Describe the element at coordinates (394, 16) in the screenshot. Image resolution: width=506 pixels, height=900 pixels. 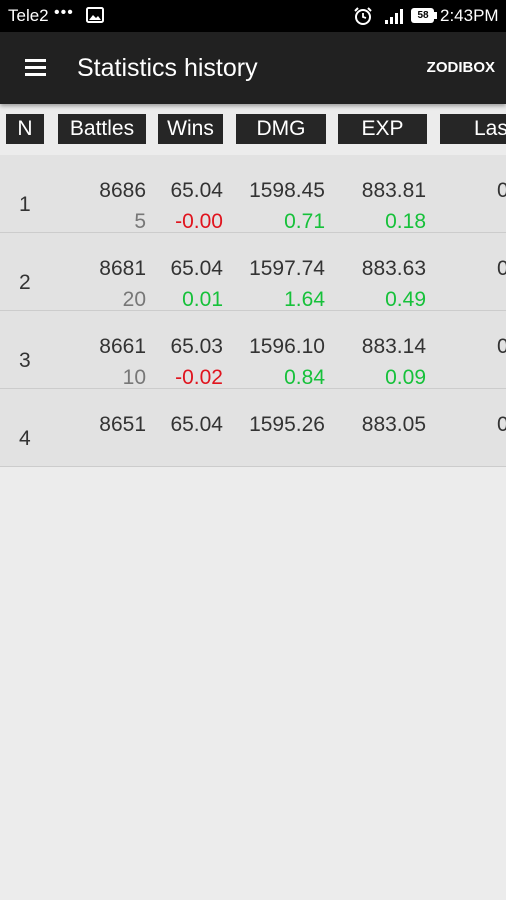
I see `signal-icon` at that location.